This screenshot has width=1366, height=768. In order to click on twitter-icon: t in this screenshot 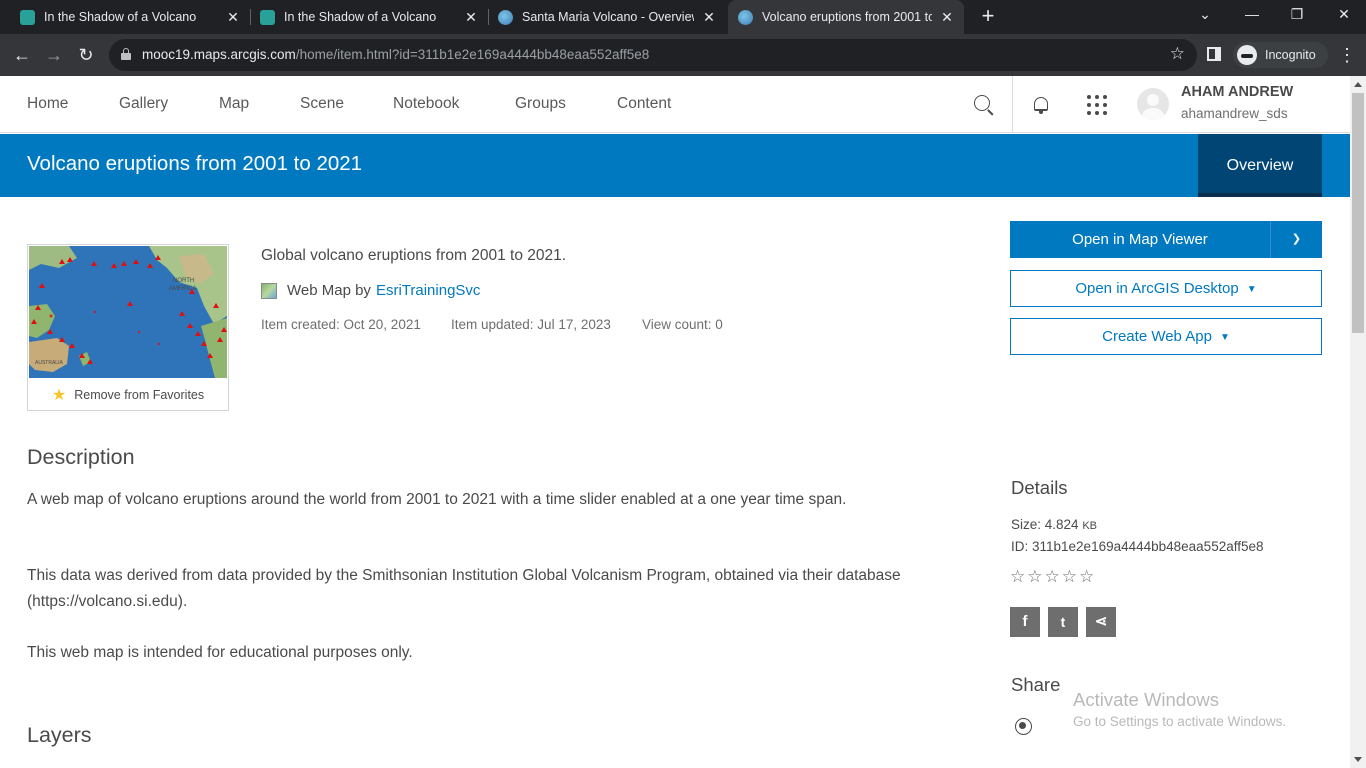, I will do `click(1063, 622)`.